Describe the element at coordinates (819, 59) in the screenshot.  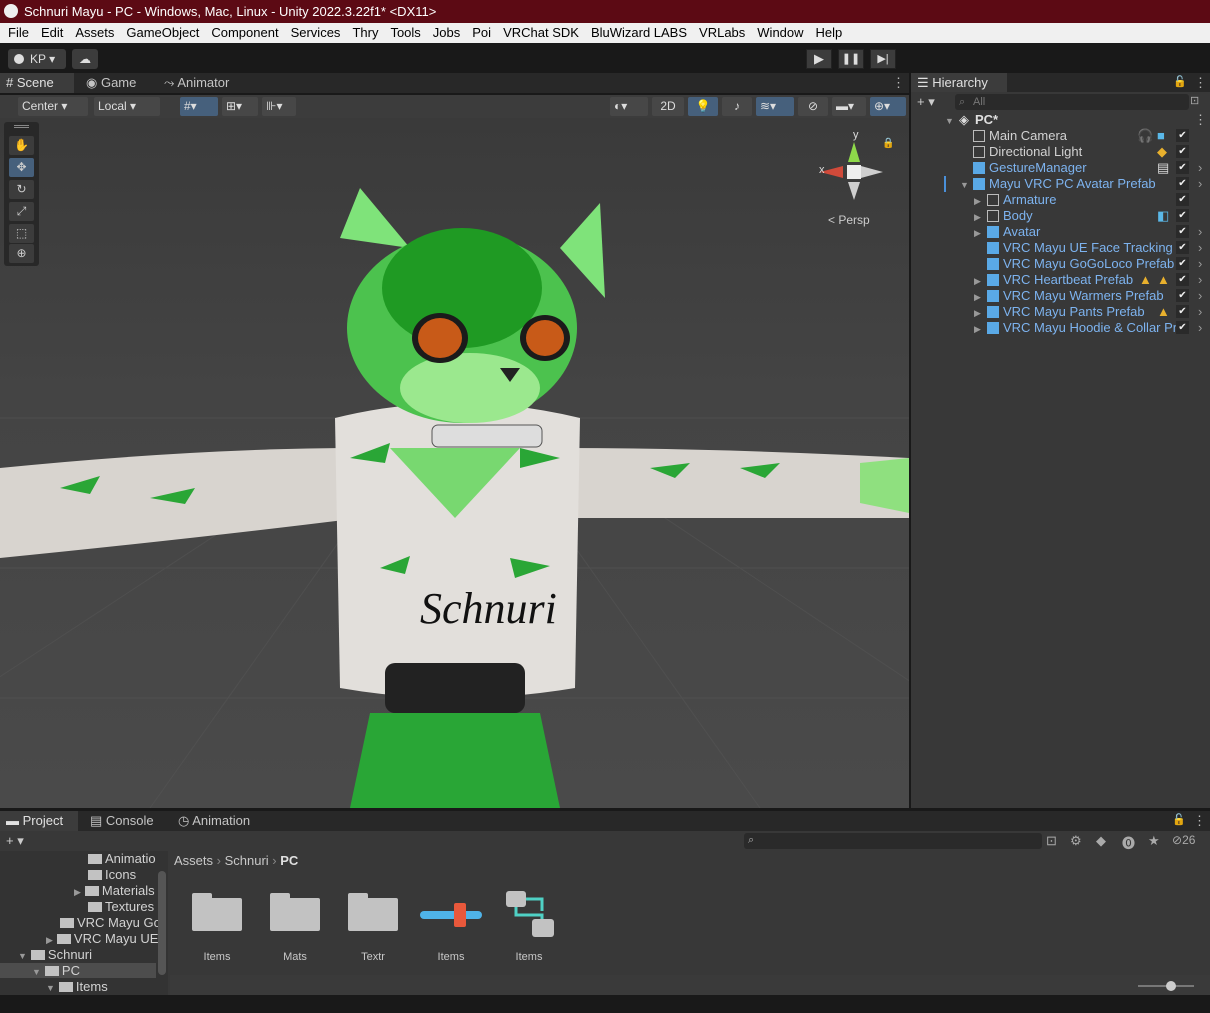
I see `play-button: ▶` at that location.